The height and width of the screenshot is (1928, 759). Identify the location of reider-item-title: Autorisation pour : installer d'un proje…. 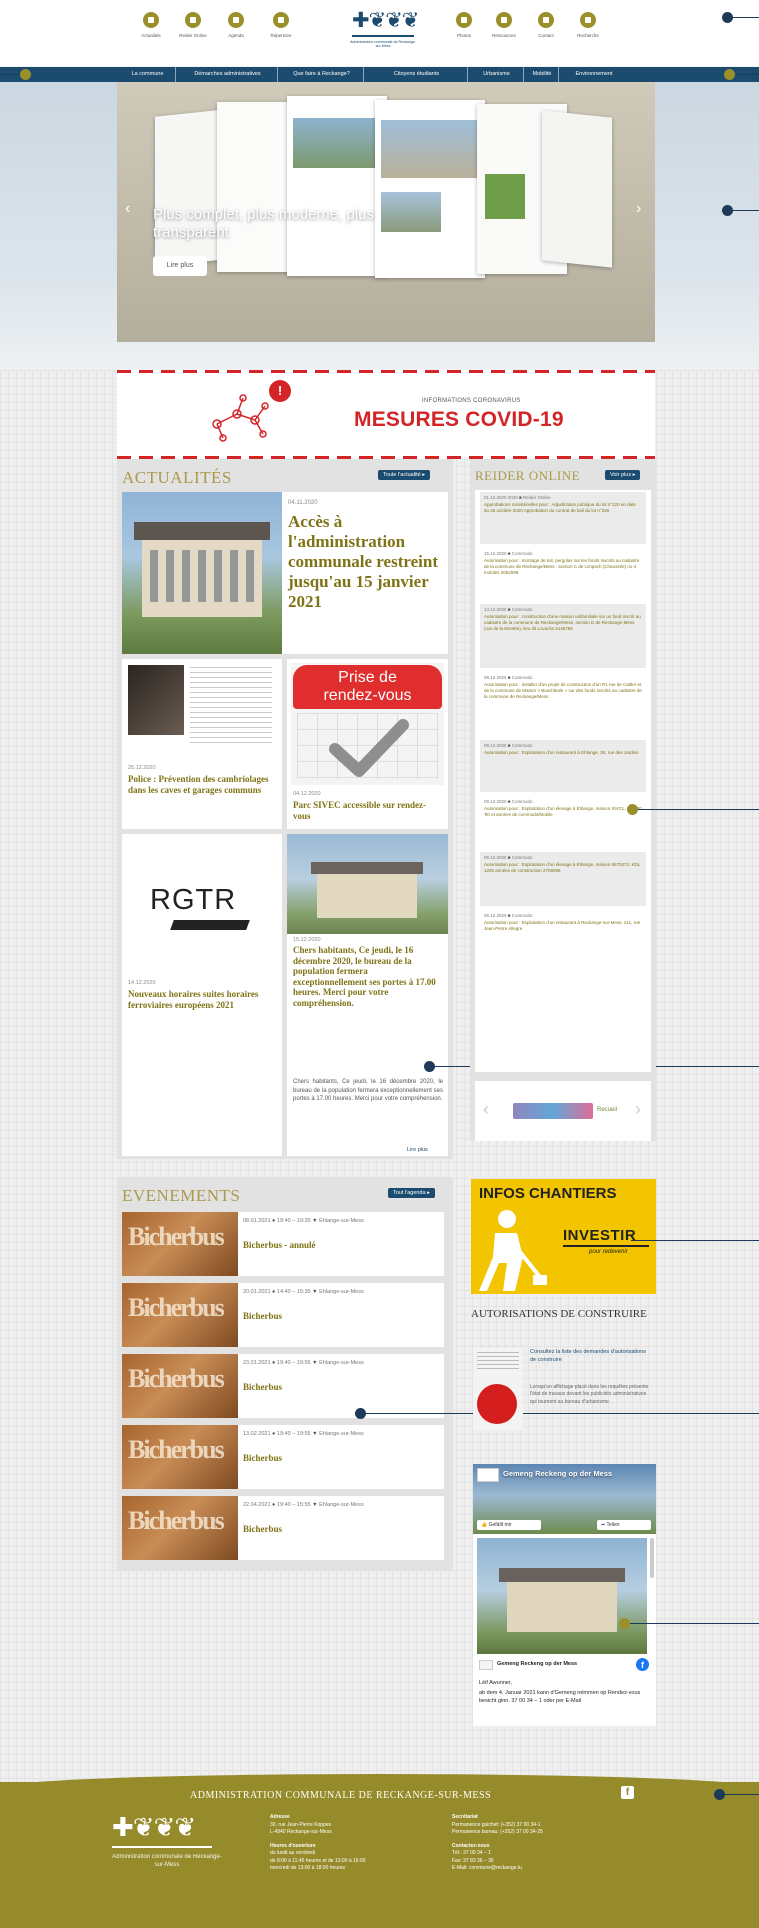
(563, 691).